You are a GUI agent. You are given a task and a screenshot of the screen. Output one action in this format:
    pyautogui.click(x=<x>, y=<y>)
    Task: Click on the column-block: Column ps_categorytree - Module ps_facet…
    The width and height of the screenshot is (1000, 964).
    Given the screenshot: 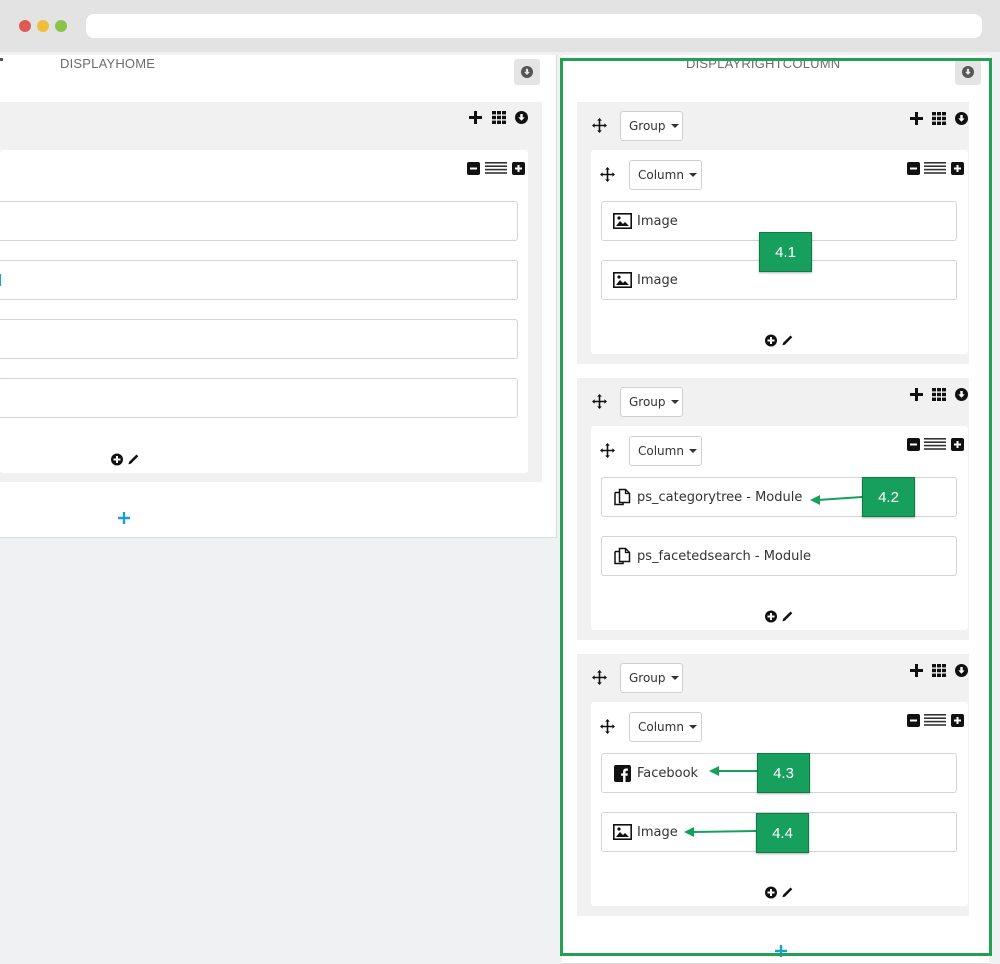 What is the action you would take?
    pyautogui.click(x=779, y=528)
    